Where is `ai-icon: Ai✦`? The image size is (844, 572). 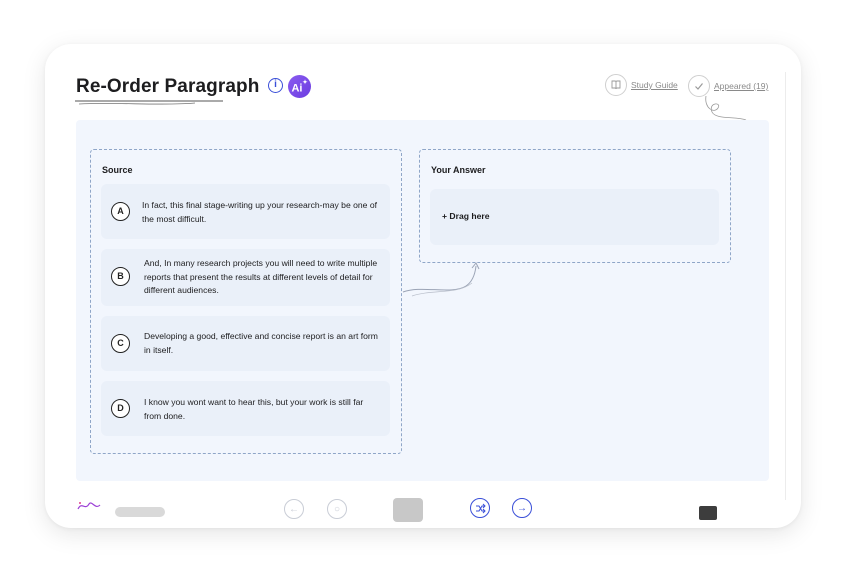 ai-icon: Ai✦ is located at coordinates (299, 86).